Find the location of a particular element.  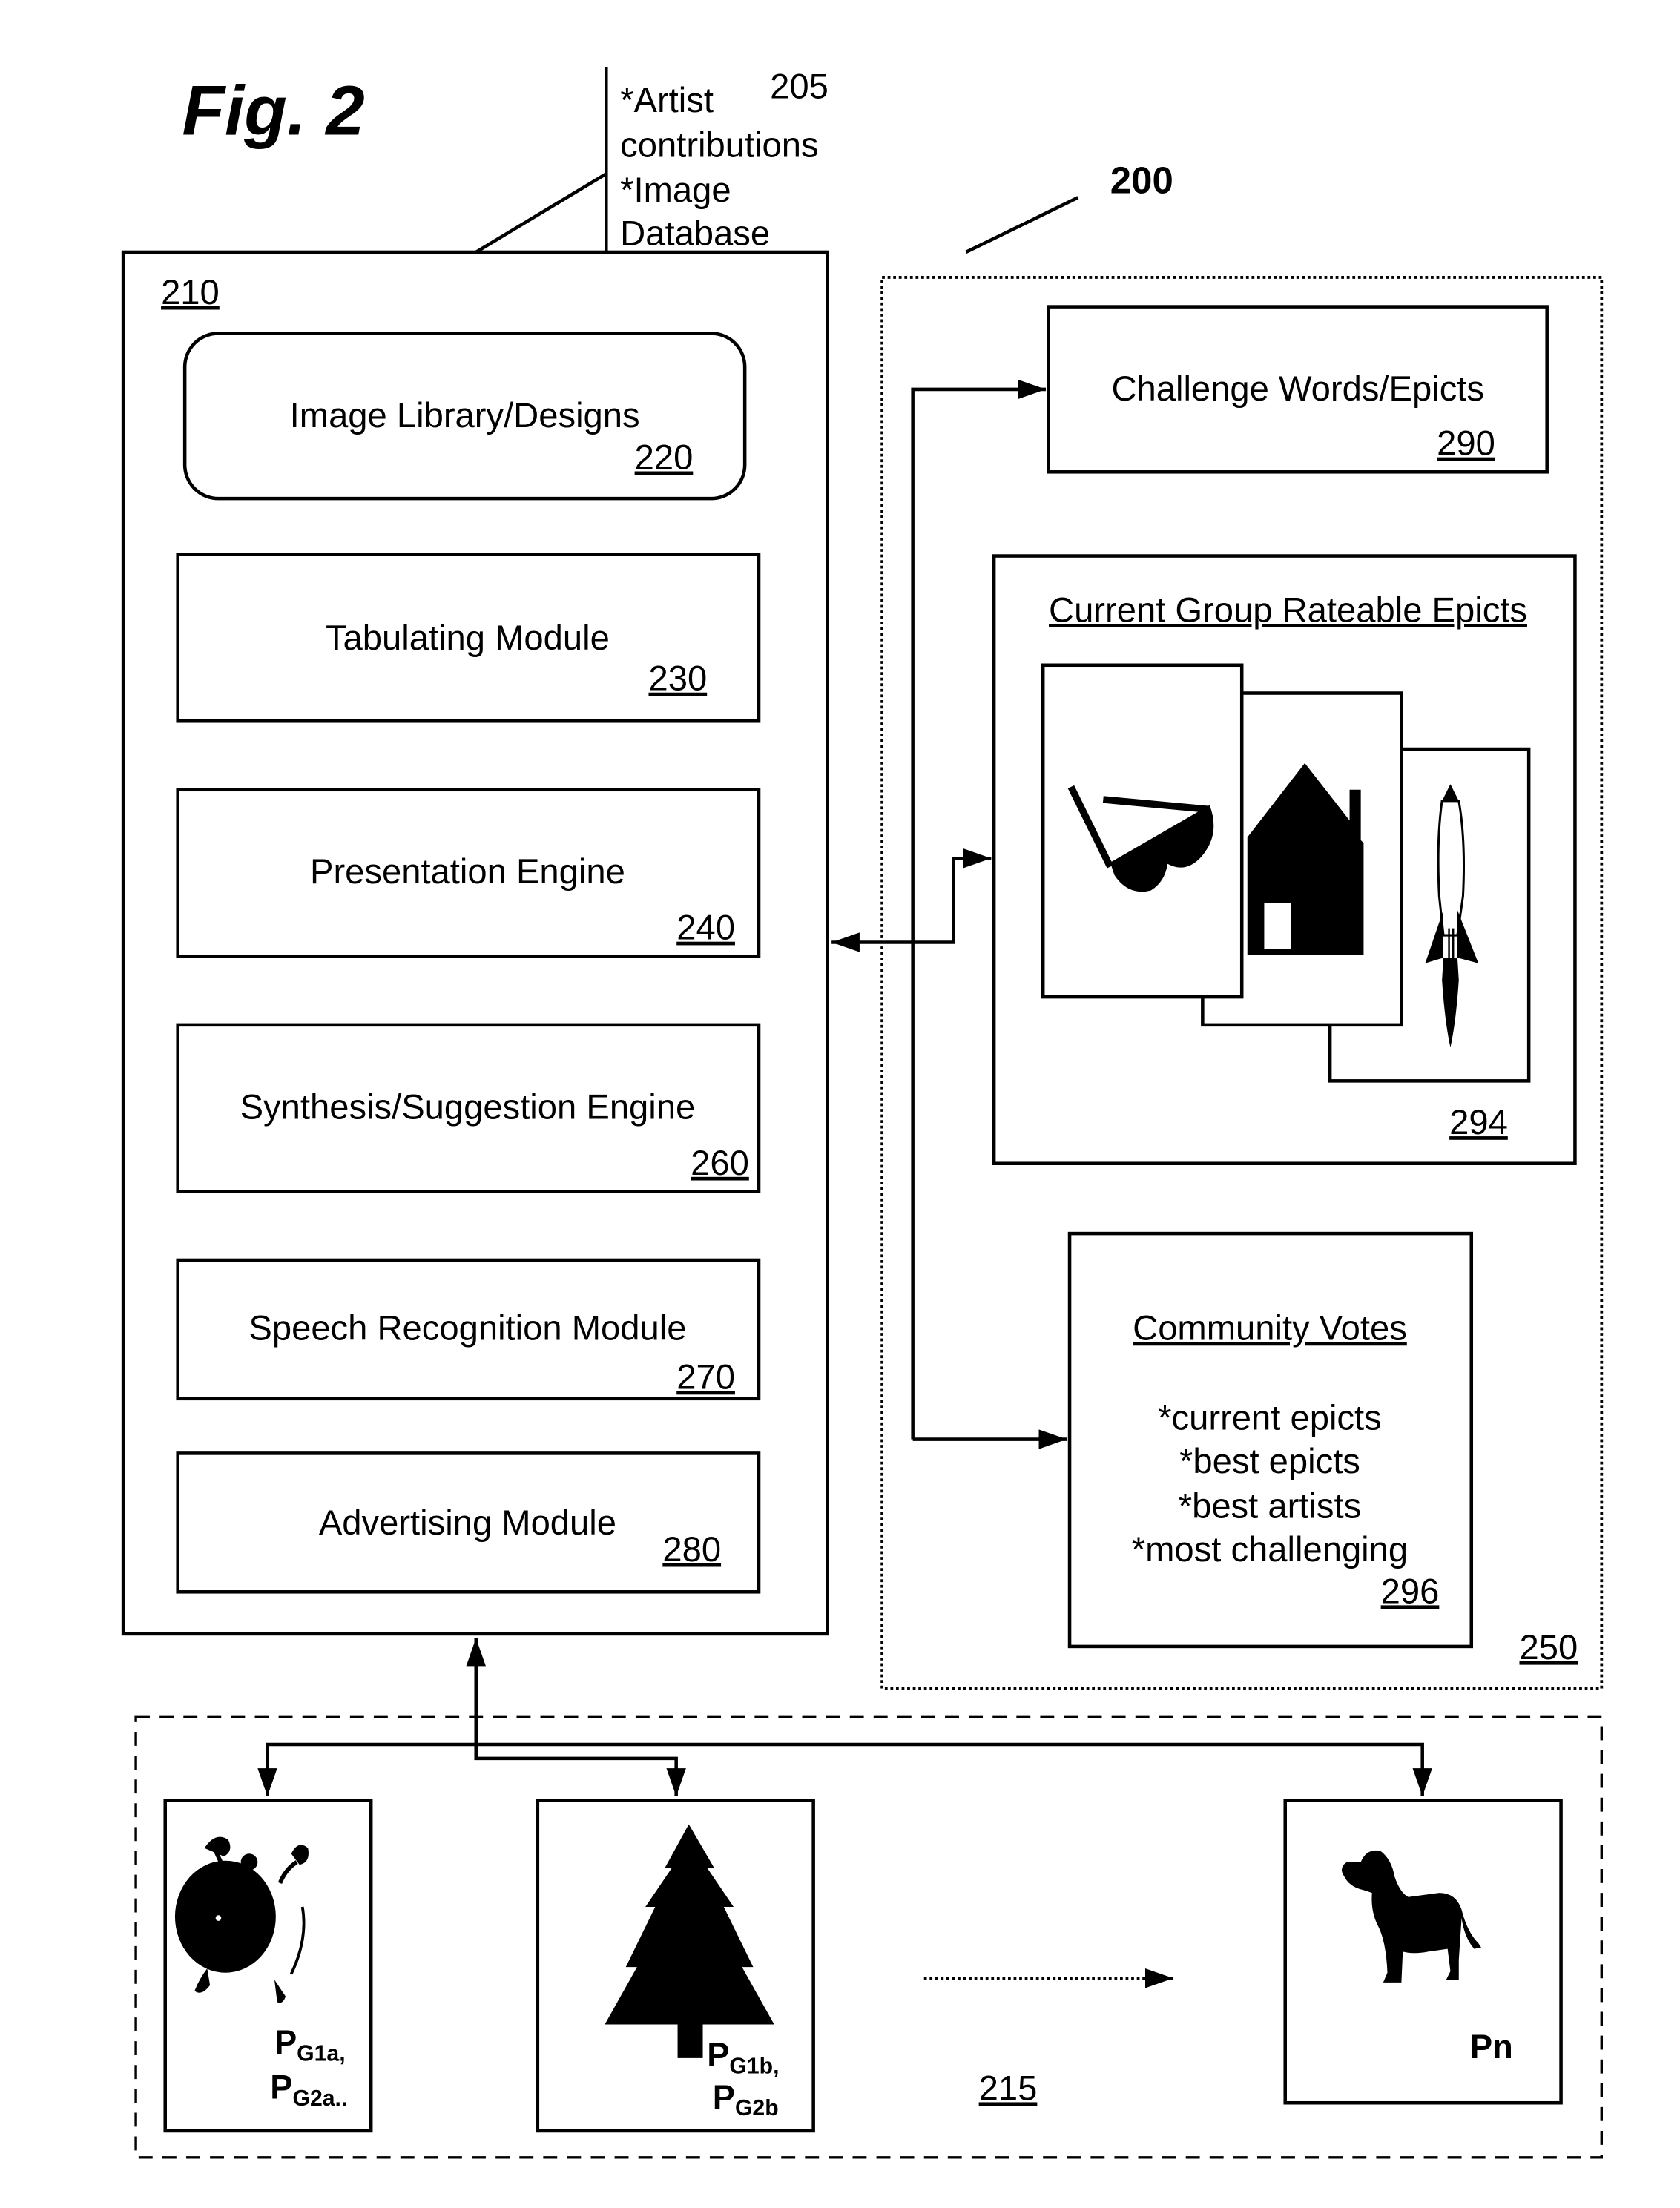

module-label: Presentation Engine is located at coordinates (468, 871).